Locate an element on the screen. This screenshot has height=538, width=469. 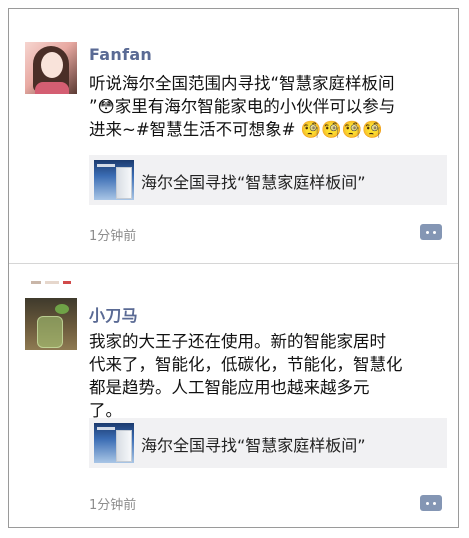
post-text-line: 进来~#智慧生活不可想象# 🧐🧐🧐🧐 is located at coordinates (236, 129).